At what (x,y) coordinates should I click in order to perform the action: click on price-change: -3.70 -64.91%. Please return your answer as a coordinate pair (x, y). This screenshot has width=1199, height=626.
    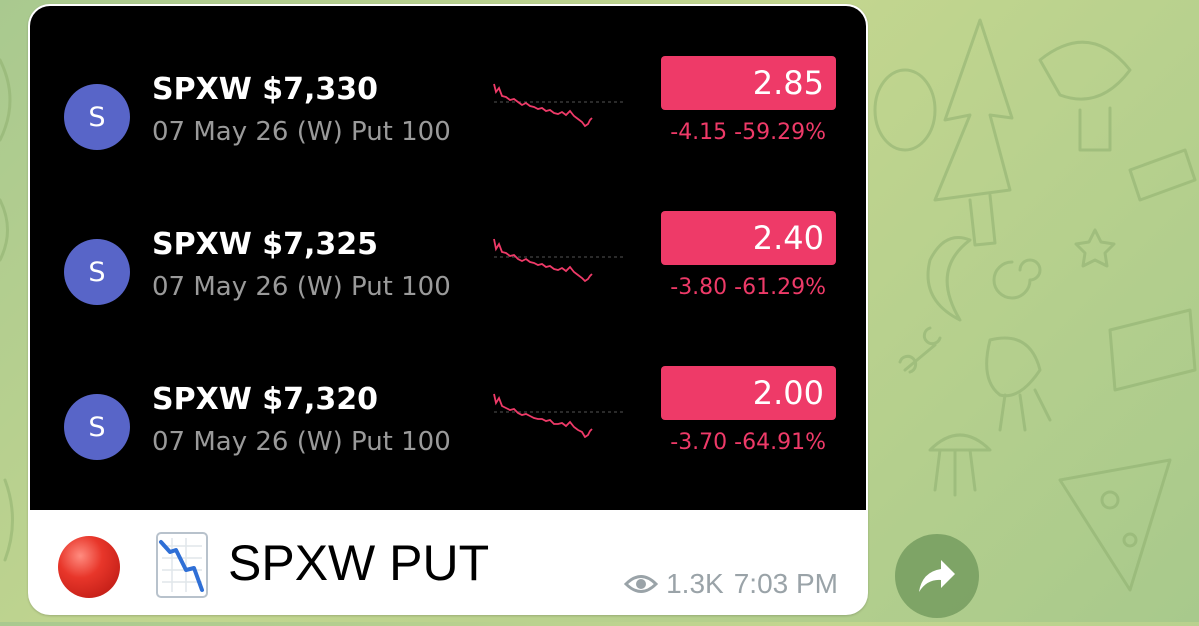
    Looking at the image, I should click on (748, 442).